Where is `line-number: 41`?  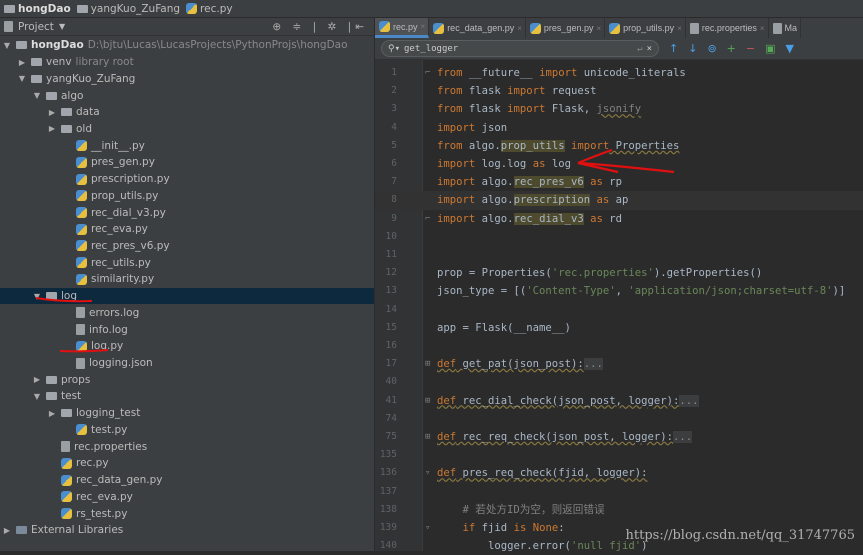 line-number: 41 is located at coordinates (391, 400).